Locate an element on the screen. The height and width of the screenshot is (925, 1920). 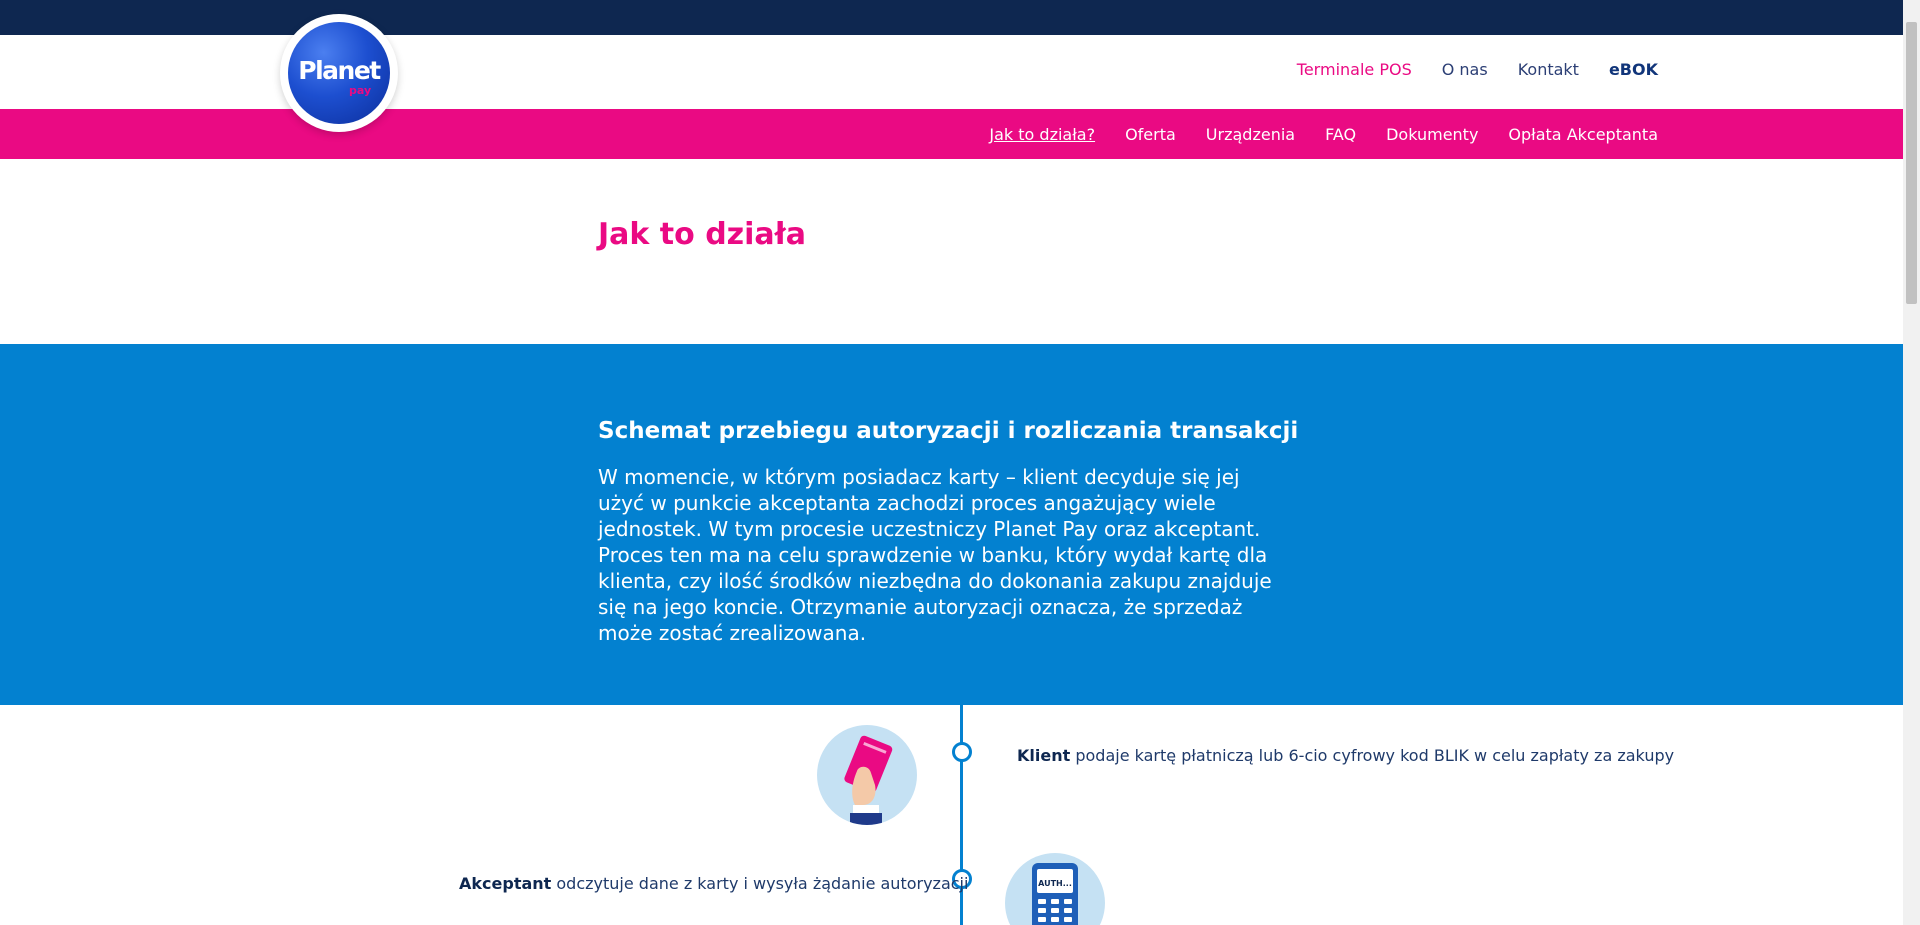
nav-jak-to-dziala: Jak to działa? is located at coordinates (1042, 134).